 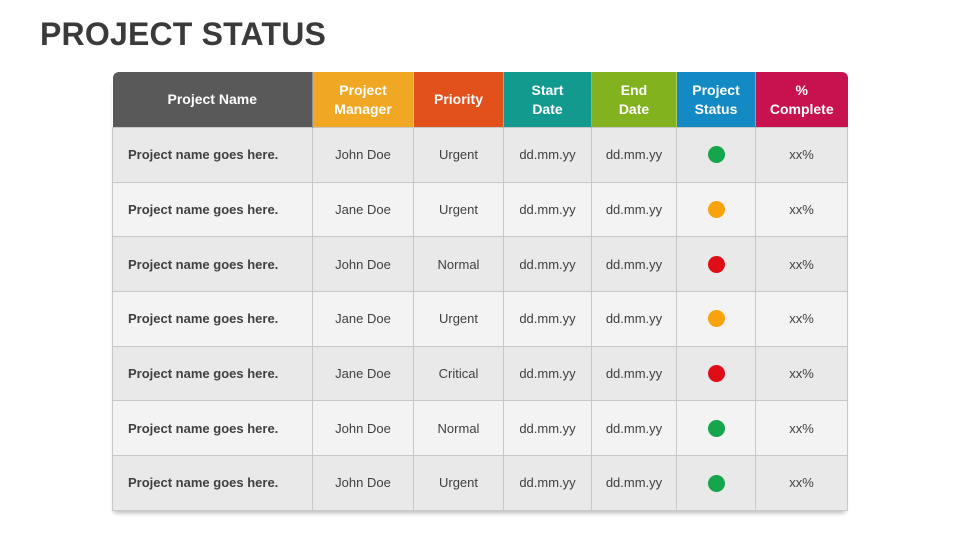 I want to click on header-start: Start Date, so click(x=547, y=100).